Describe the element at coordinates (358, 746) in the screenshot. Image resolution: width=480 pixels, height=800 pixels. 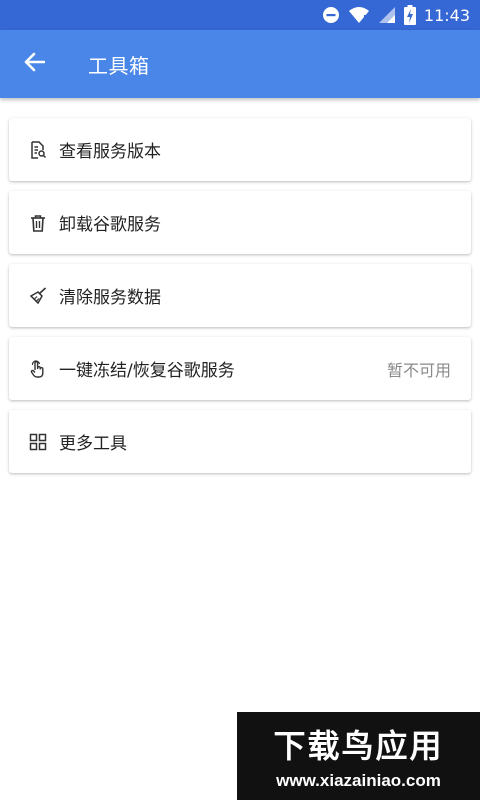
I see `watermark-brand: 下载鸟应用` at that location.